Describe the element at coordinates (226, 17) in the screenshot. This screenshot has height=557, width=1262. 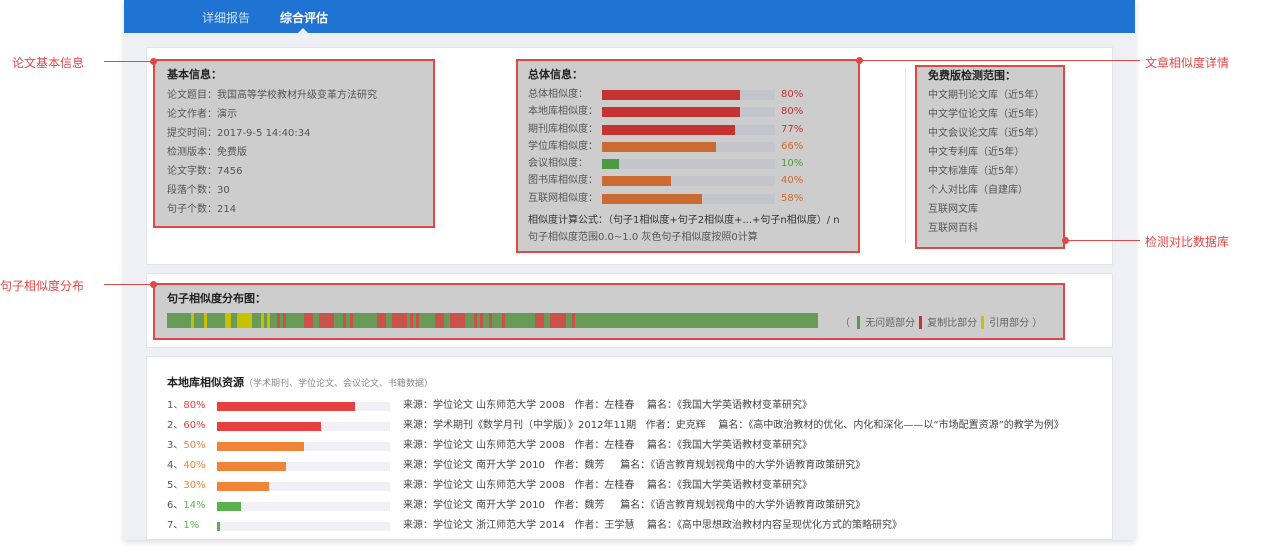
I see `tab-detailed-report: 详细报告` at that location.